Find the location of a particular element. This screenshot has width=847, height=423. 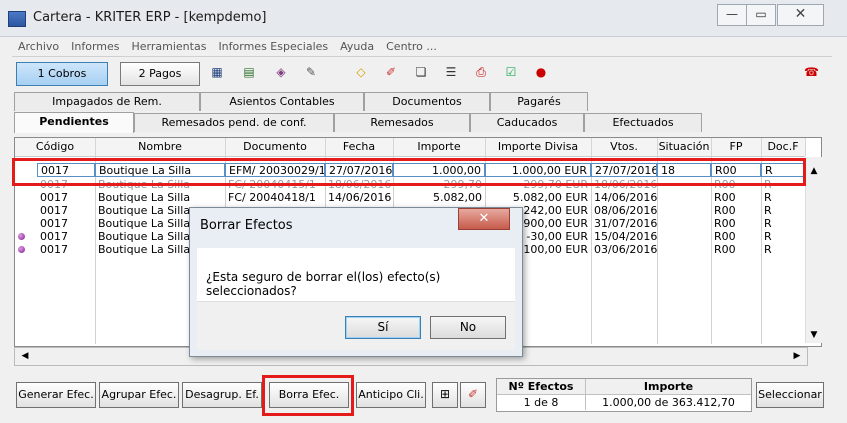

col-fp: FP is located at coordinates (736, 147).